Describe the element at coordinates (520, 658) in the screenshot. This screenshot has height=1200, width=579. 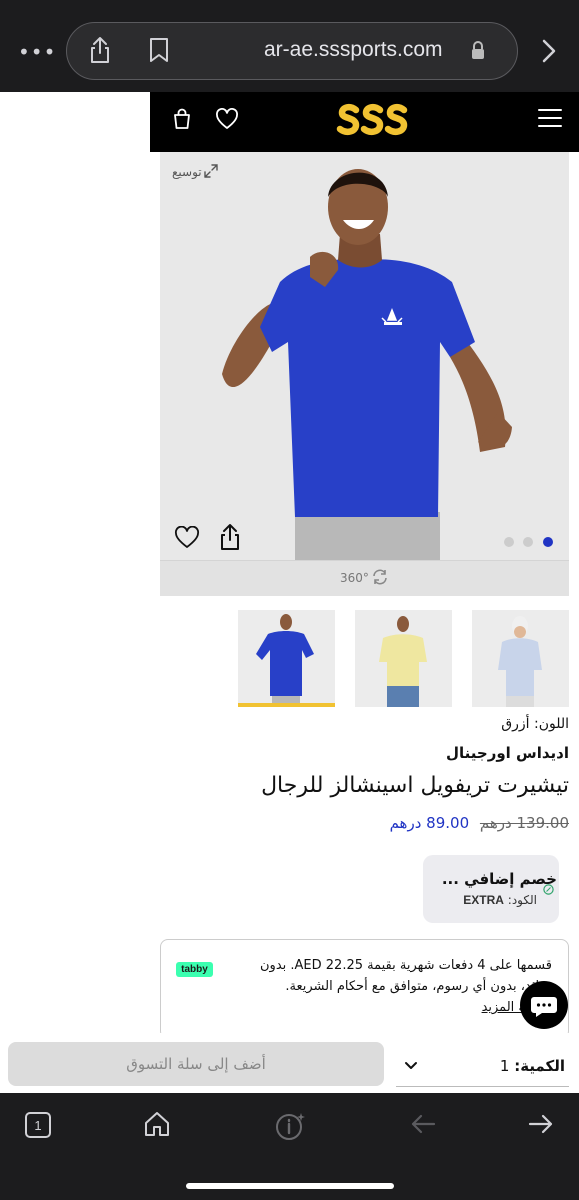
I see `thumbnail-lightblue-shirt` at that location.